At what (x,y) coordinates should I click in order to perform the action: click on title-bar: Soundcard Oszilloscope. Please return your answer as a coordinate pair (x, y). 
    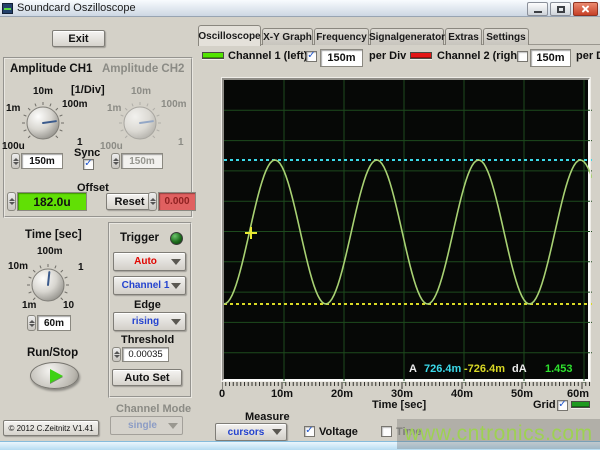
    Looking at the image, I should click on (300, 8).